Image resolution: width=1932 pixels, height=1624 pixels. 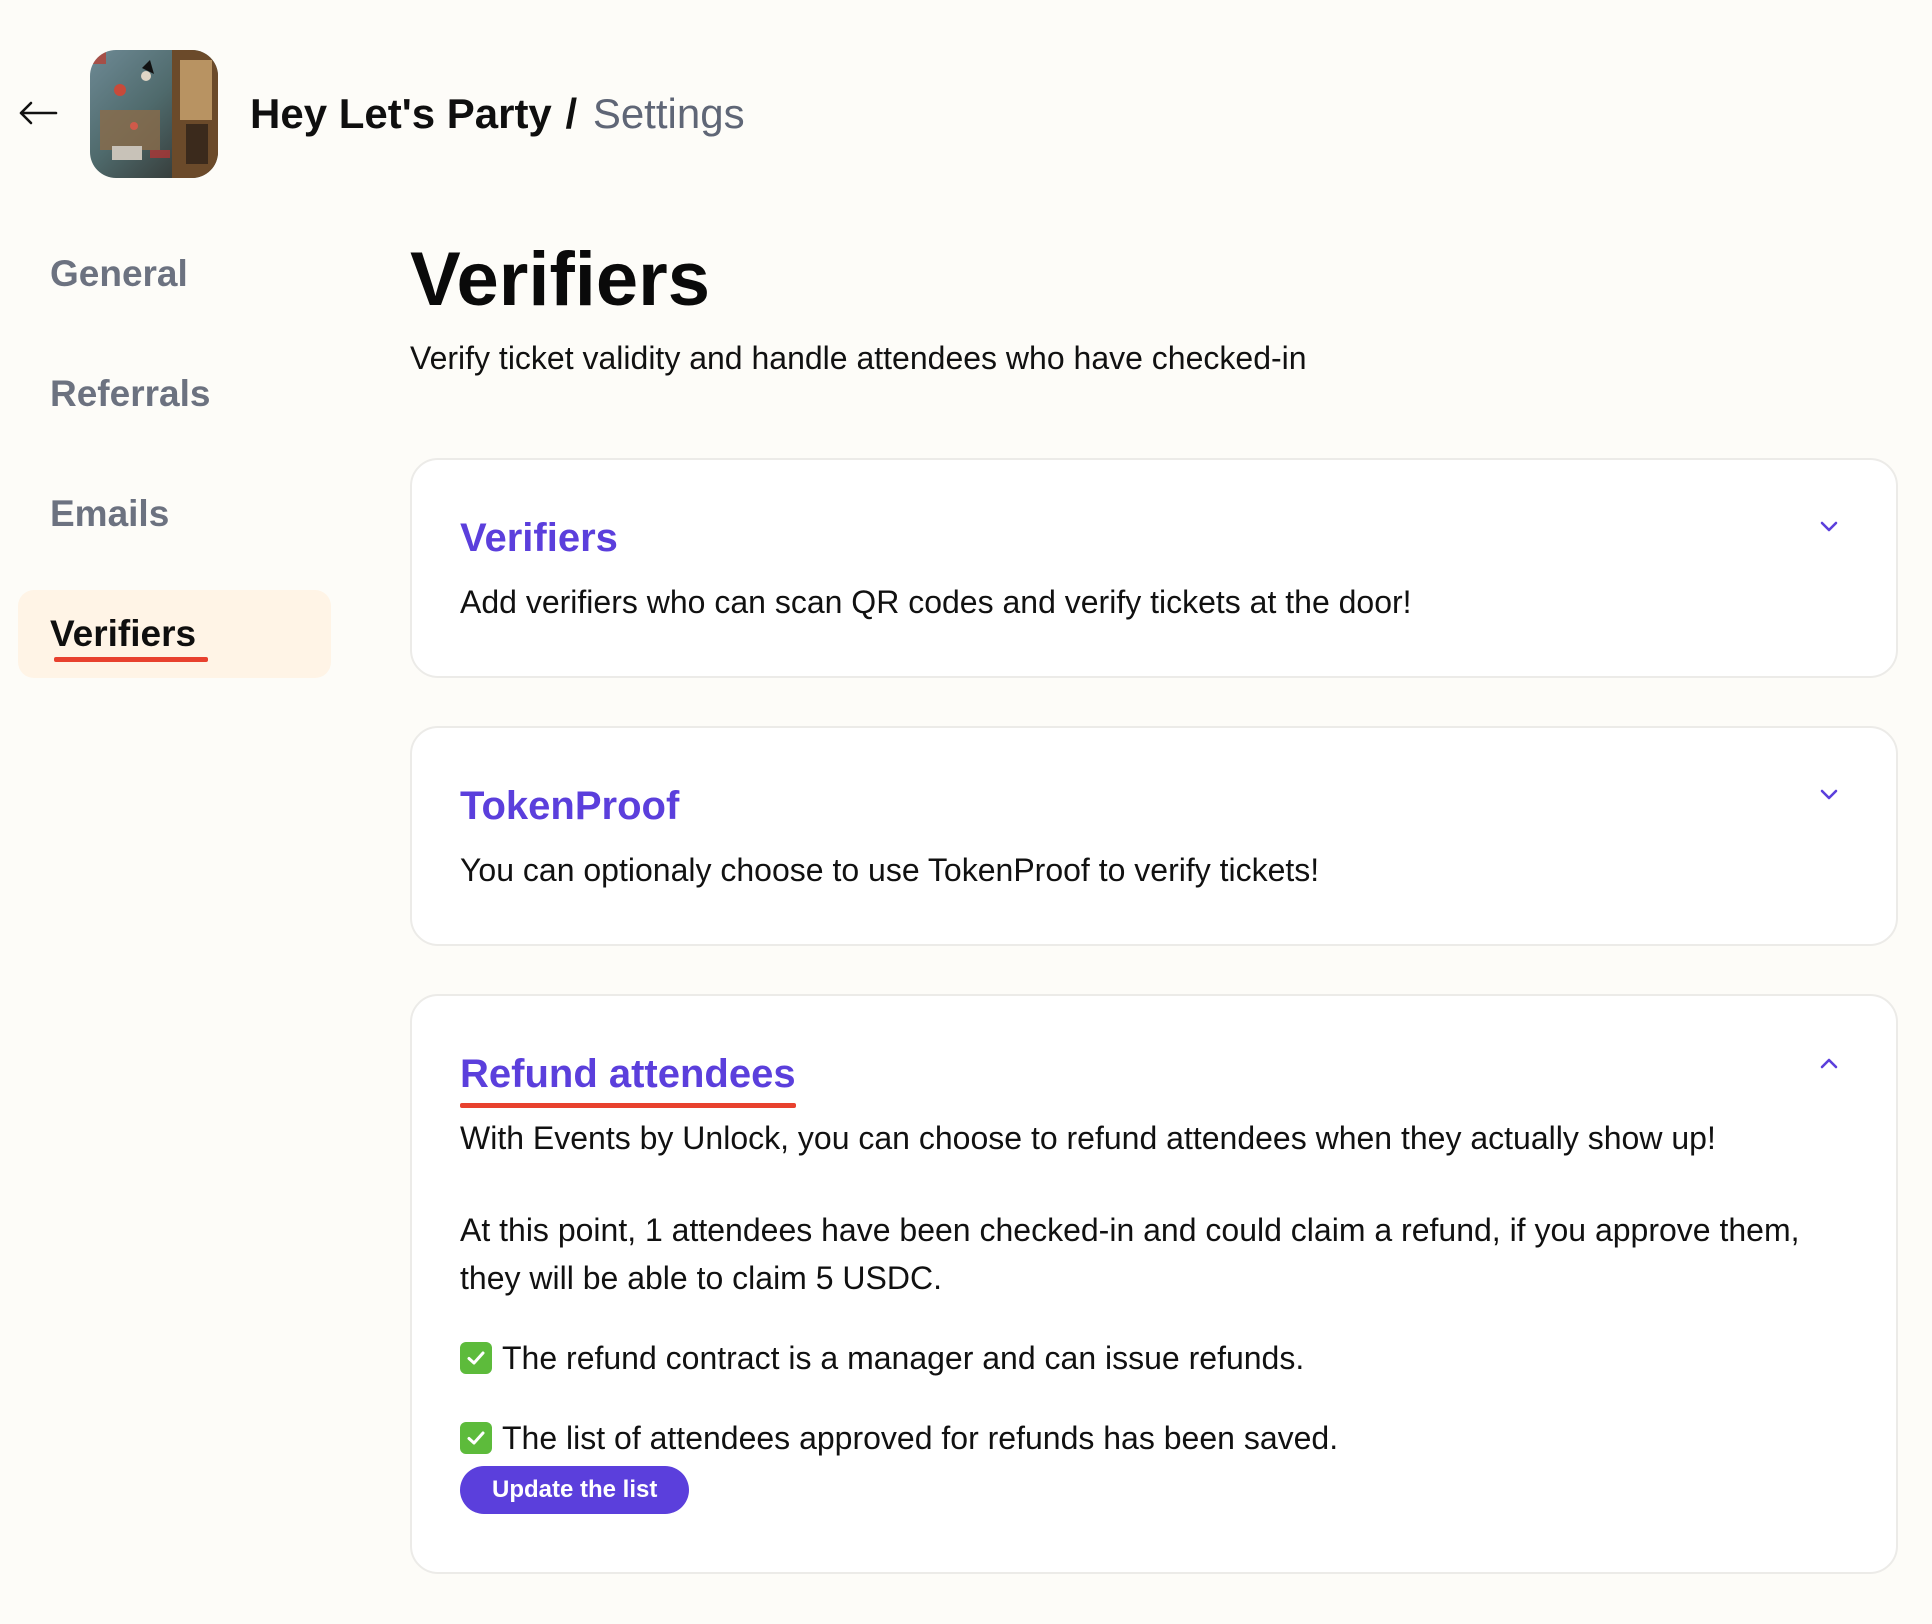 What do you see at coordinates (110, 513) in the screenshot?
I see `sidebar-item-label: Emails` at bounding box center [110, 513].